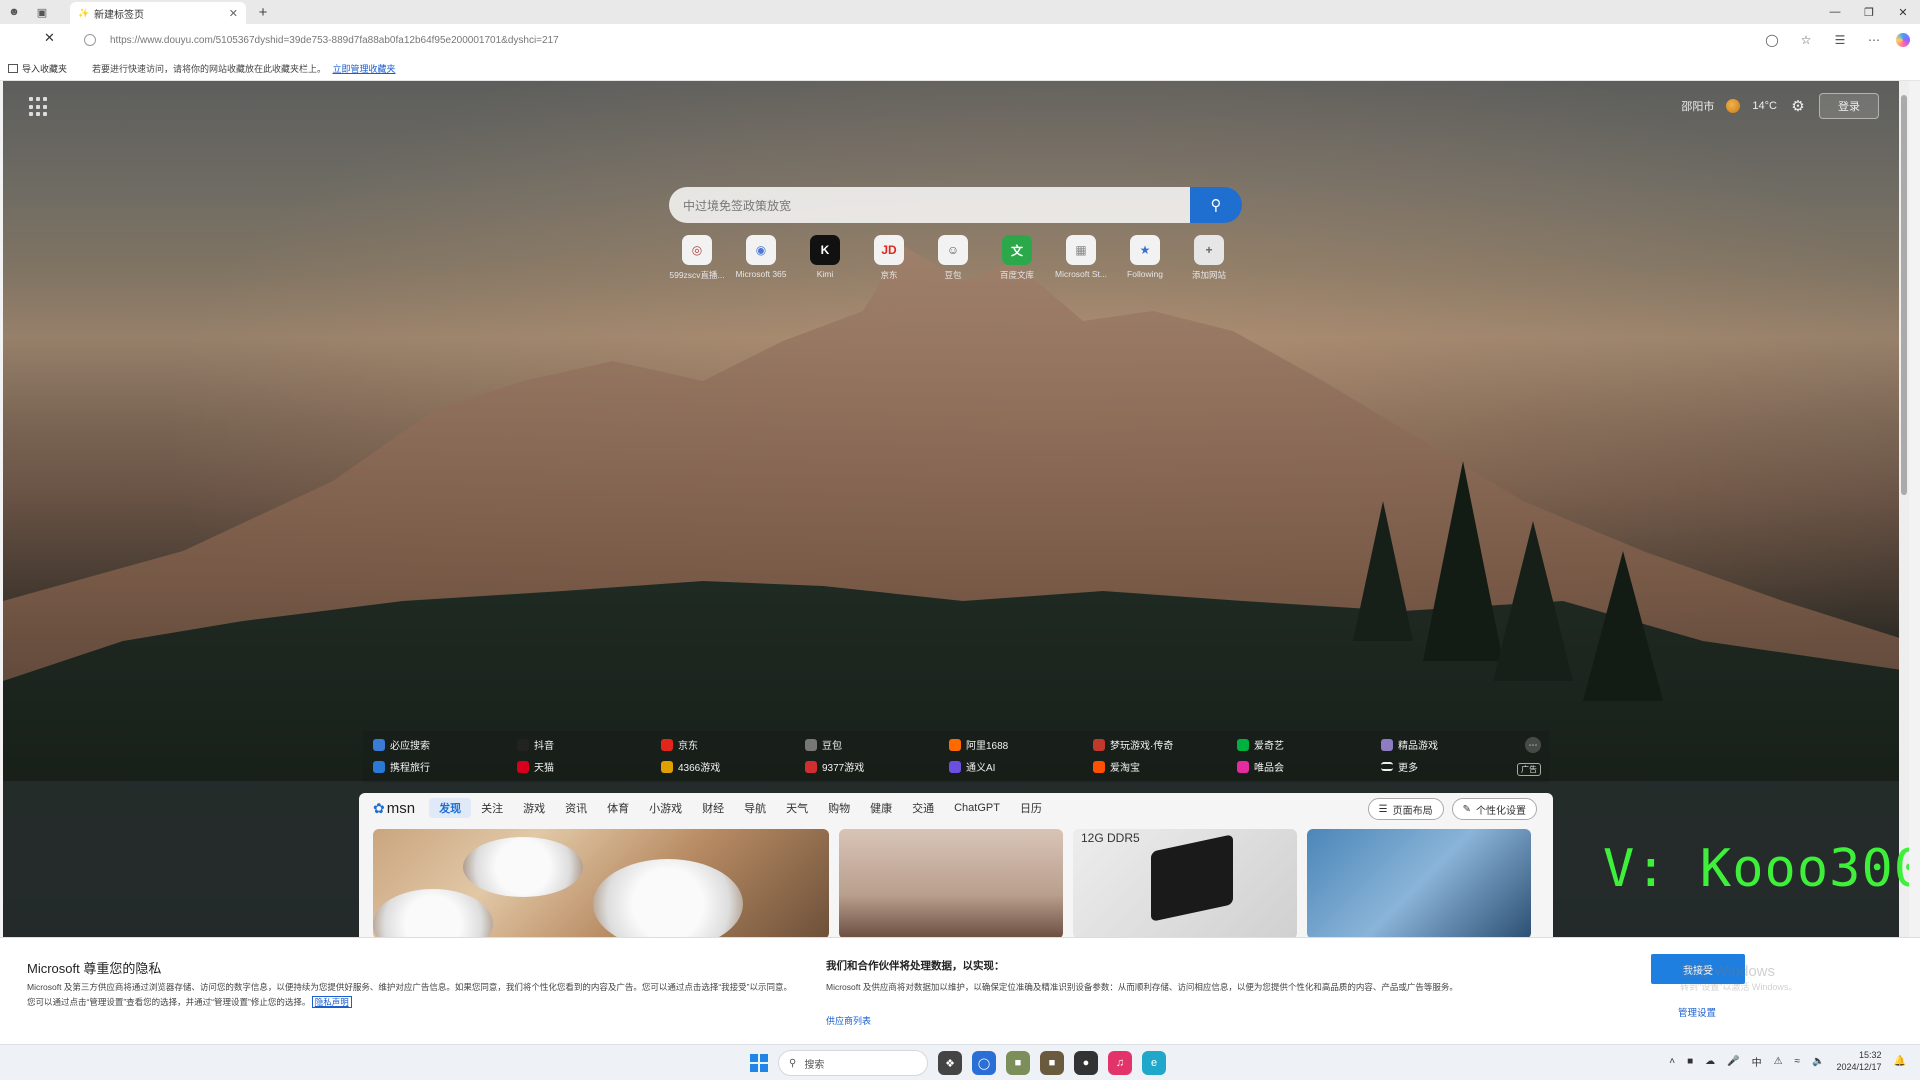  What do you see at coordinates (1021, 744) in the screenshot?
I see `promoted-link: 阿里1688` at bounding box center [1021, 744].